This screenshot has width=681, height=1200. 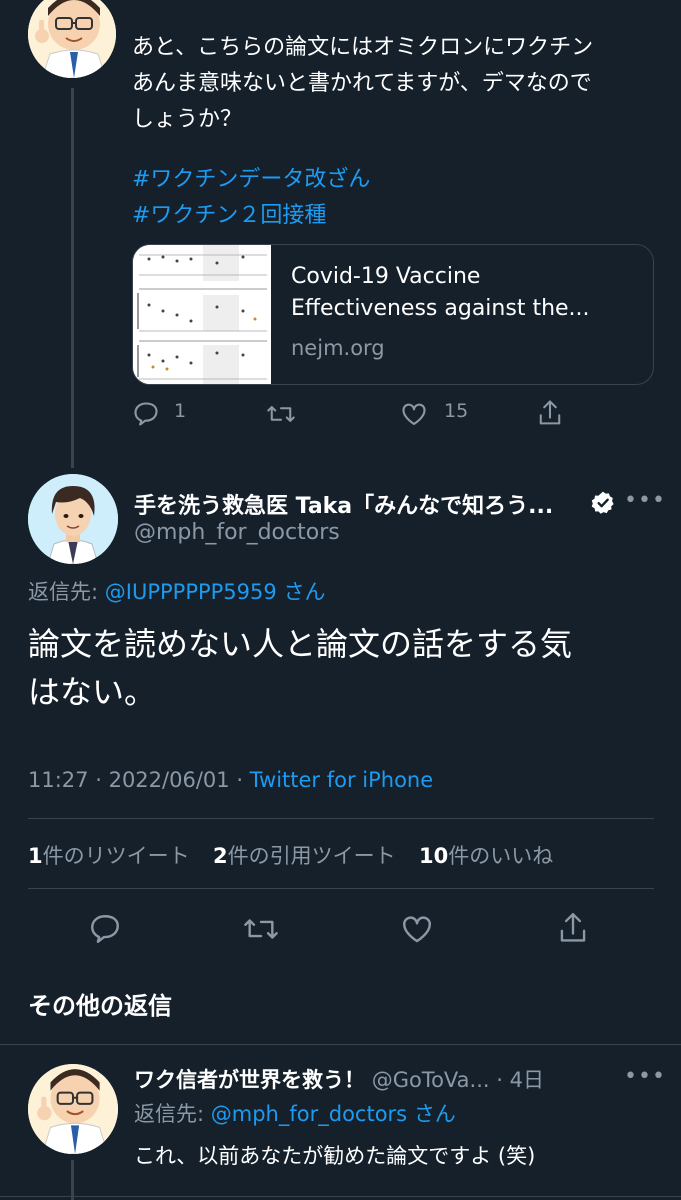 What do you see at coordinates (526, 1080) in the screenshot?
I see `tweet-time: 4日` at bounding box center [526, 1080].